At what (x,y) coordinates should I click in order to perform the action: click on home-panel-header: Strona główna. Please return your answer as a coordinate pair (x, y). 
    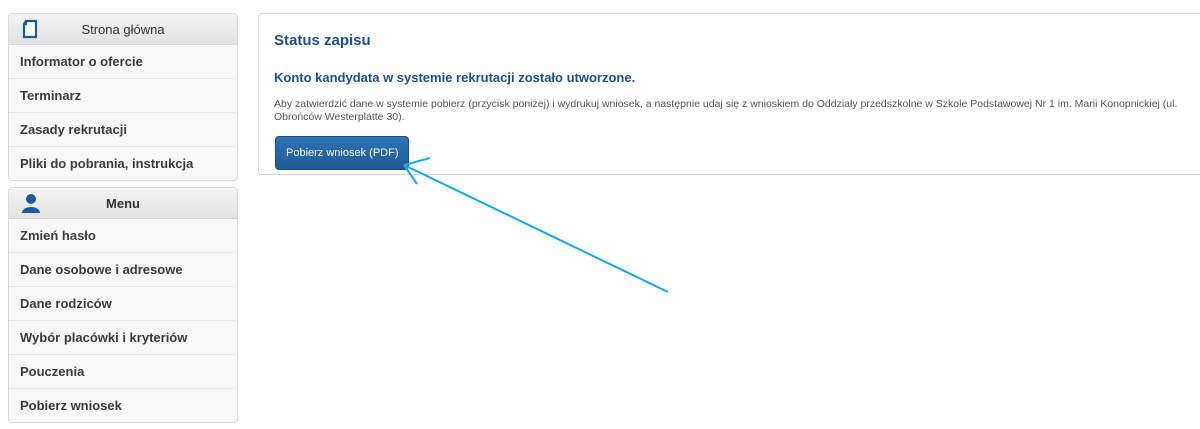
    Looking at the image, I should click on (123, 29).